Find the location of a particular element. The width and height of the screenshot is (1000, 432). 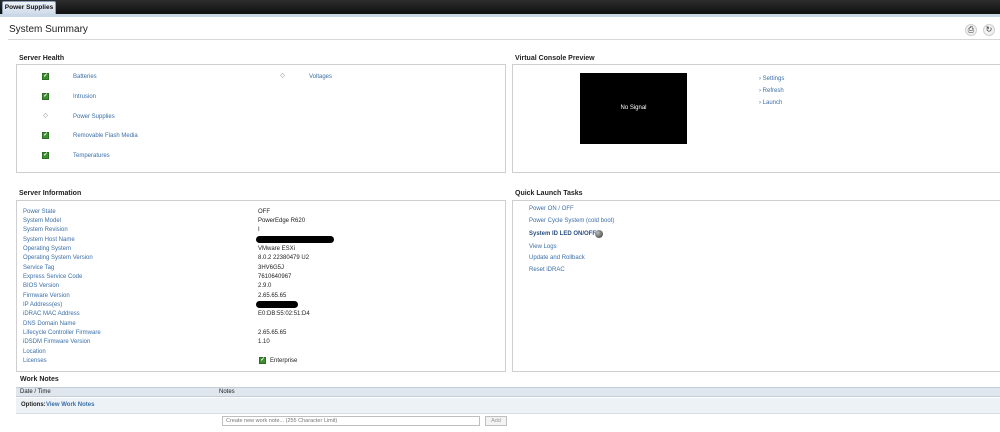

print-icon: ⎙ is located at coordinates (971, 30).